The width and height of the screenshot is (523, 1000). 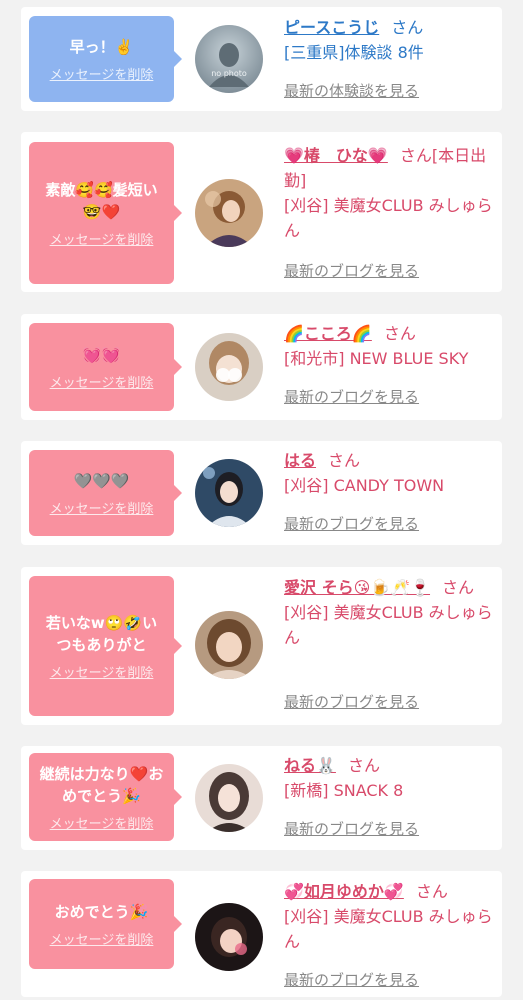 What do you see at coordinates (389, 193) in the screenshot?
I see `sender-info: 💗椿 ひな💗 さん[本日出勤] [刈谷] 美魔女CLUB みしゅらん` at bounding box center [389, 193].